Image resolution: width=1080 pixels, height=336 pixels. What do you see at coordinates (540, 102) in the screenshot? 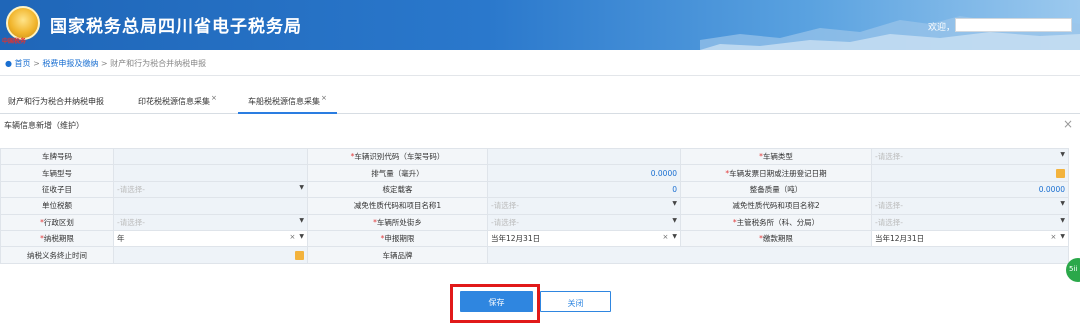
I see `tab-bar: 财产和行为税合并纳税申报 印花税税源信息采集× 车船税税源信息采集×` at bounding box center [540, 102].